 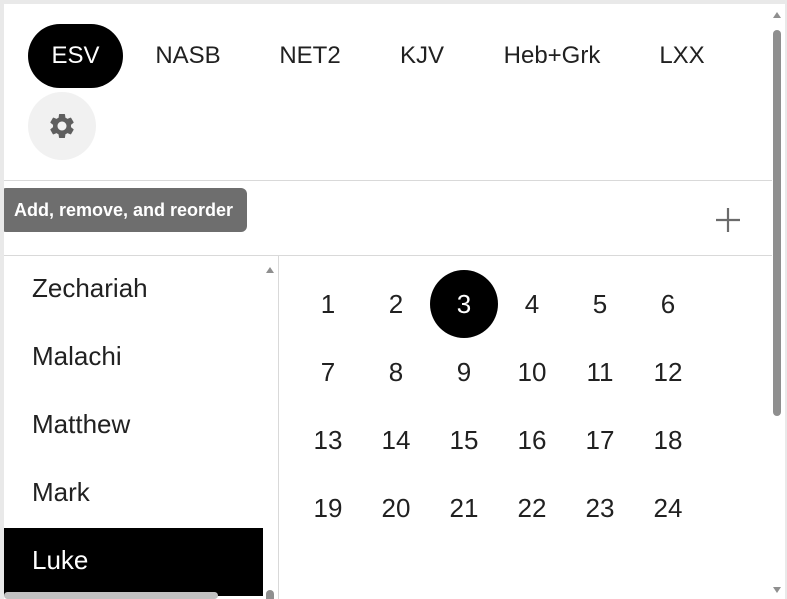 I want to click on book-item-matthew: Matthew, so click(x=133, y=426).